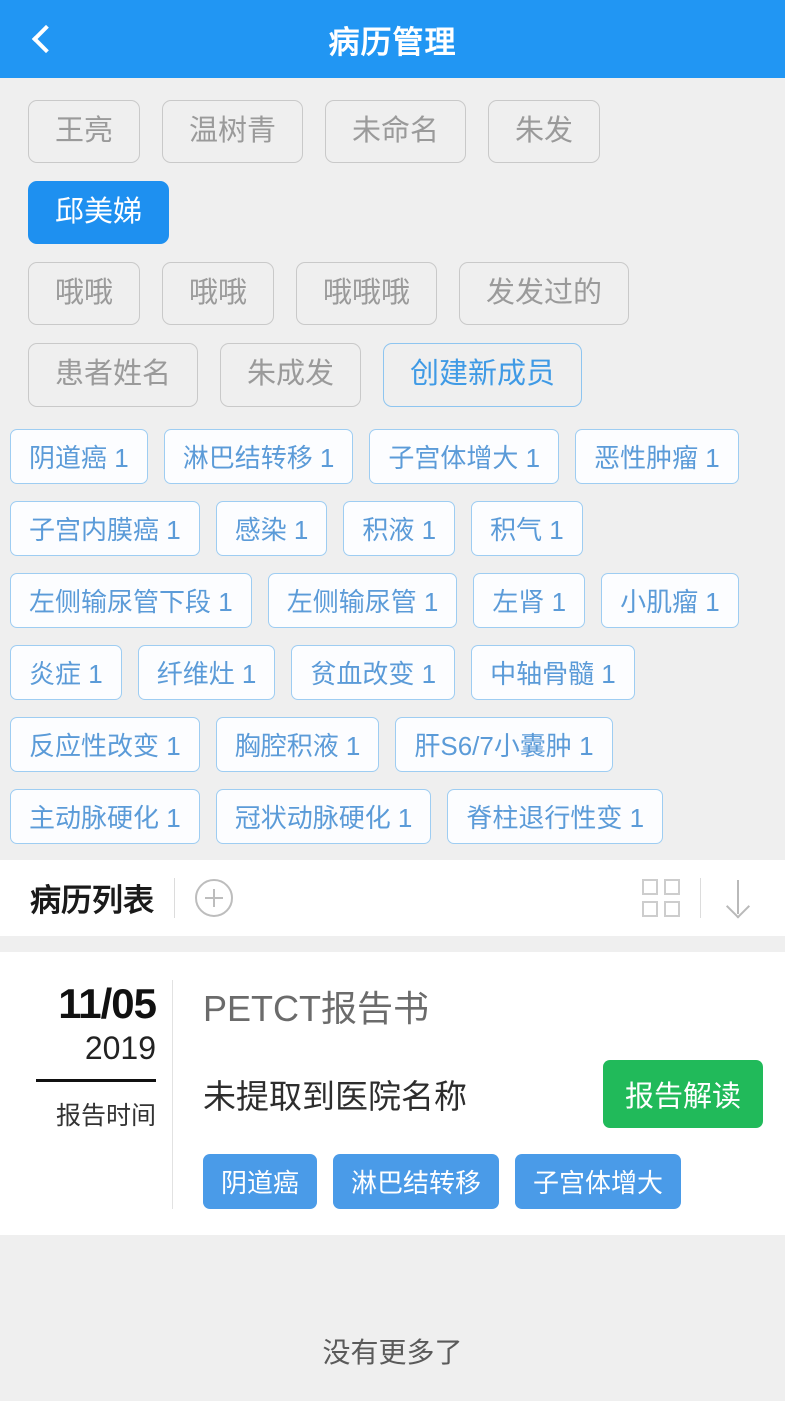 The height and width of the screenshot is (1401, 785). What do you see at coordinates (291, 375) in the screenshot?
I see `patient-chip-zhuchengfa: 朱成发` at bounding box center [291, 375].